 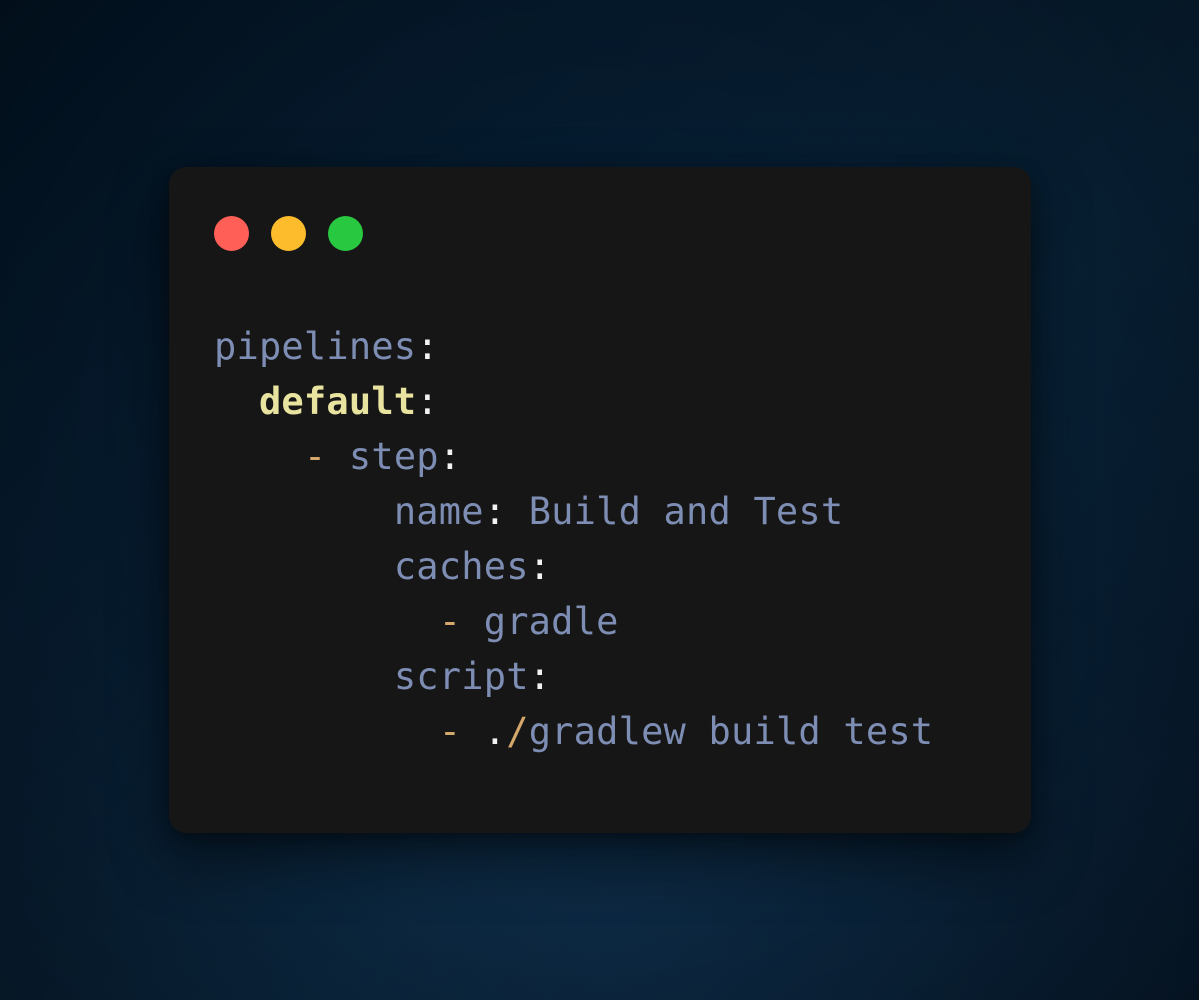 I want to click on window-titlebar, so click(x=288, y=233).